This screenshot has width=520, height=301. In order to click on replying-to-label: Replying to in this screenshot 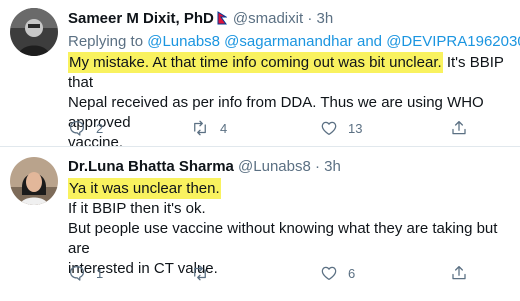, I will do `click(106, 41)`.